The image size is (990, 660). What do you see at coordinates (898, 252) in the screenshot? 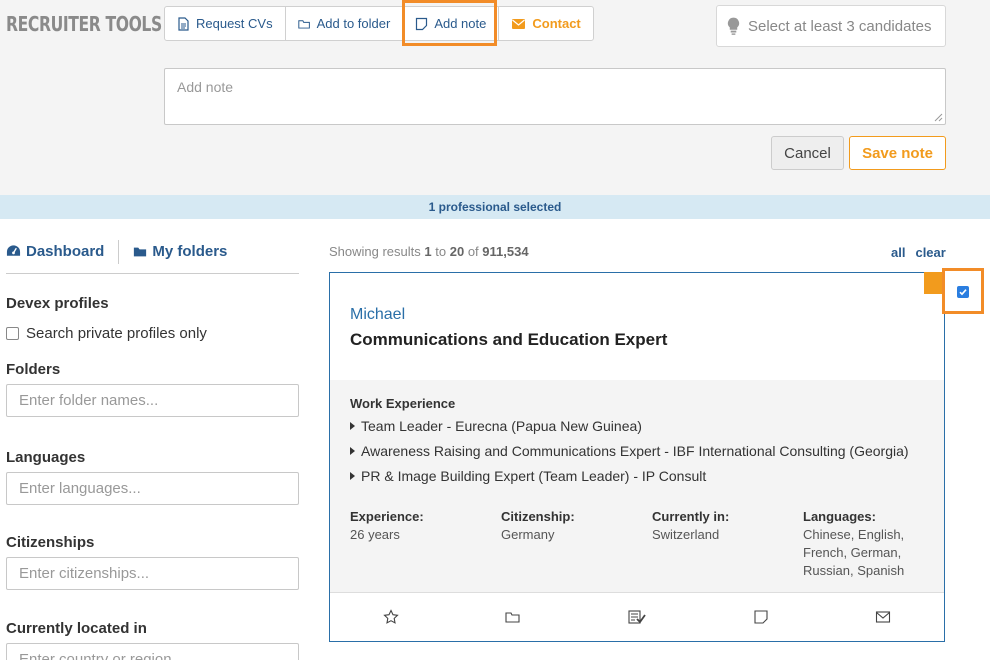
I see `select-all-link: all` at bounding box center [898, 252].